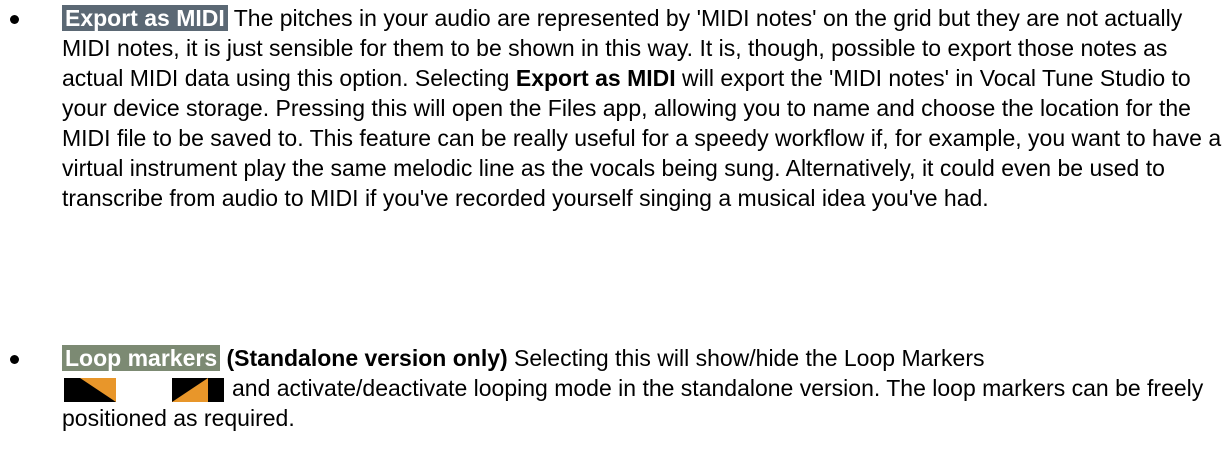  What do you see at coordinates (141, 358) in the screenshot?
I see `loop-markers-tag: Loop markers` at bounding box center [141, 358].